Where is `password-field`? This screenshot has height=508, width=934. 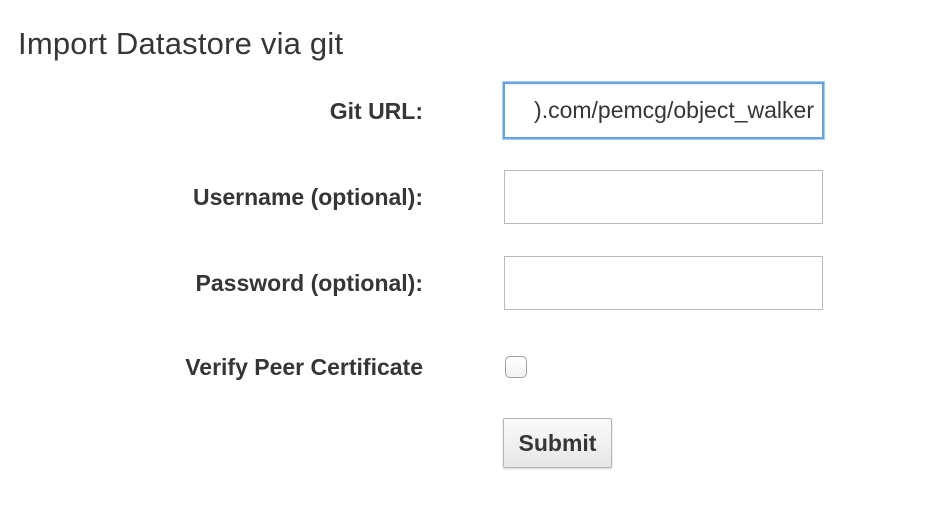
password-field is located at coordinates (663, 283).